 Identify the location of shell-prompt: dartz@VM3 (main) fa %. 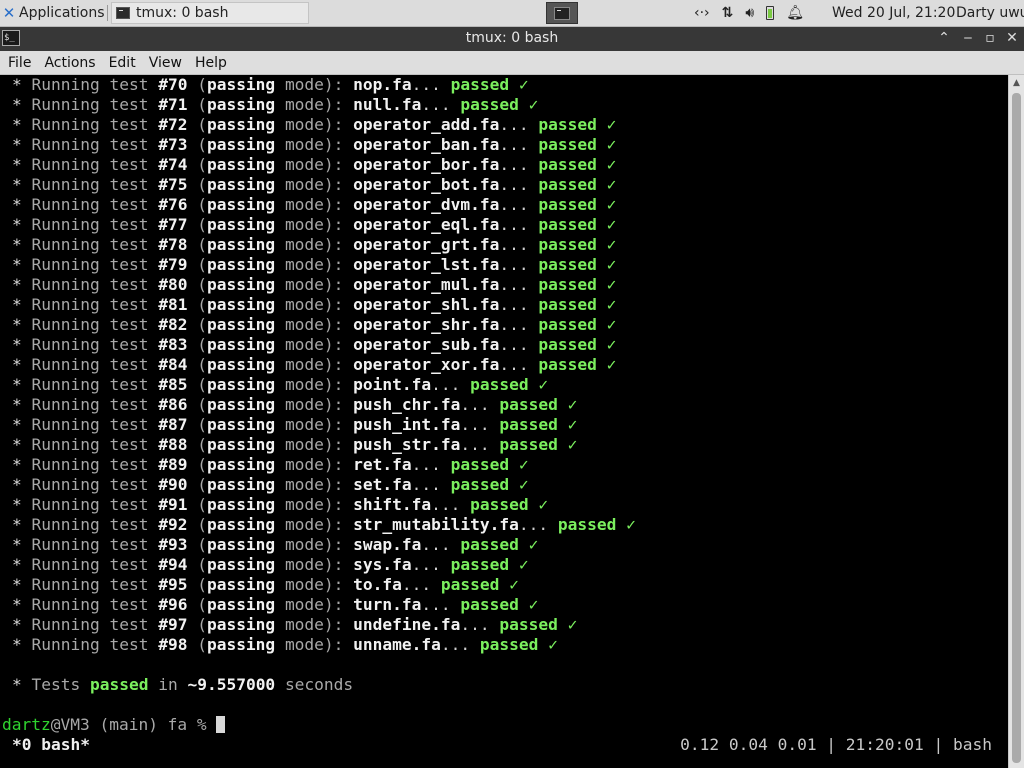
(114, 725).